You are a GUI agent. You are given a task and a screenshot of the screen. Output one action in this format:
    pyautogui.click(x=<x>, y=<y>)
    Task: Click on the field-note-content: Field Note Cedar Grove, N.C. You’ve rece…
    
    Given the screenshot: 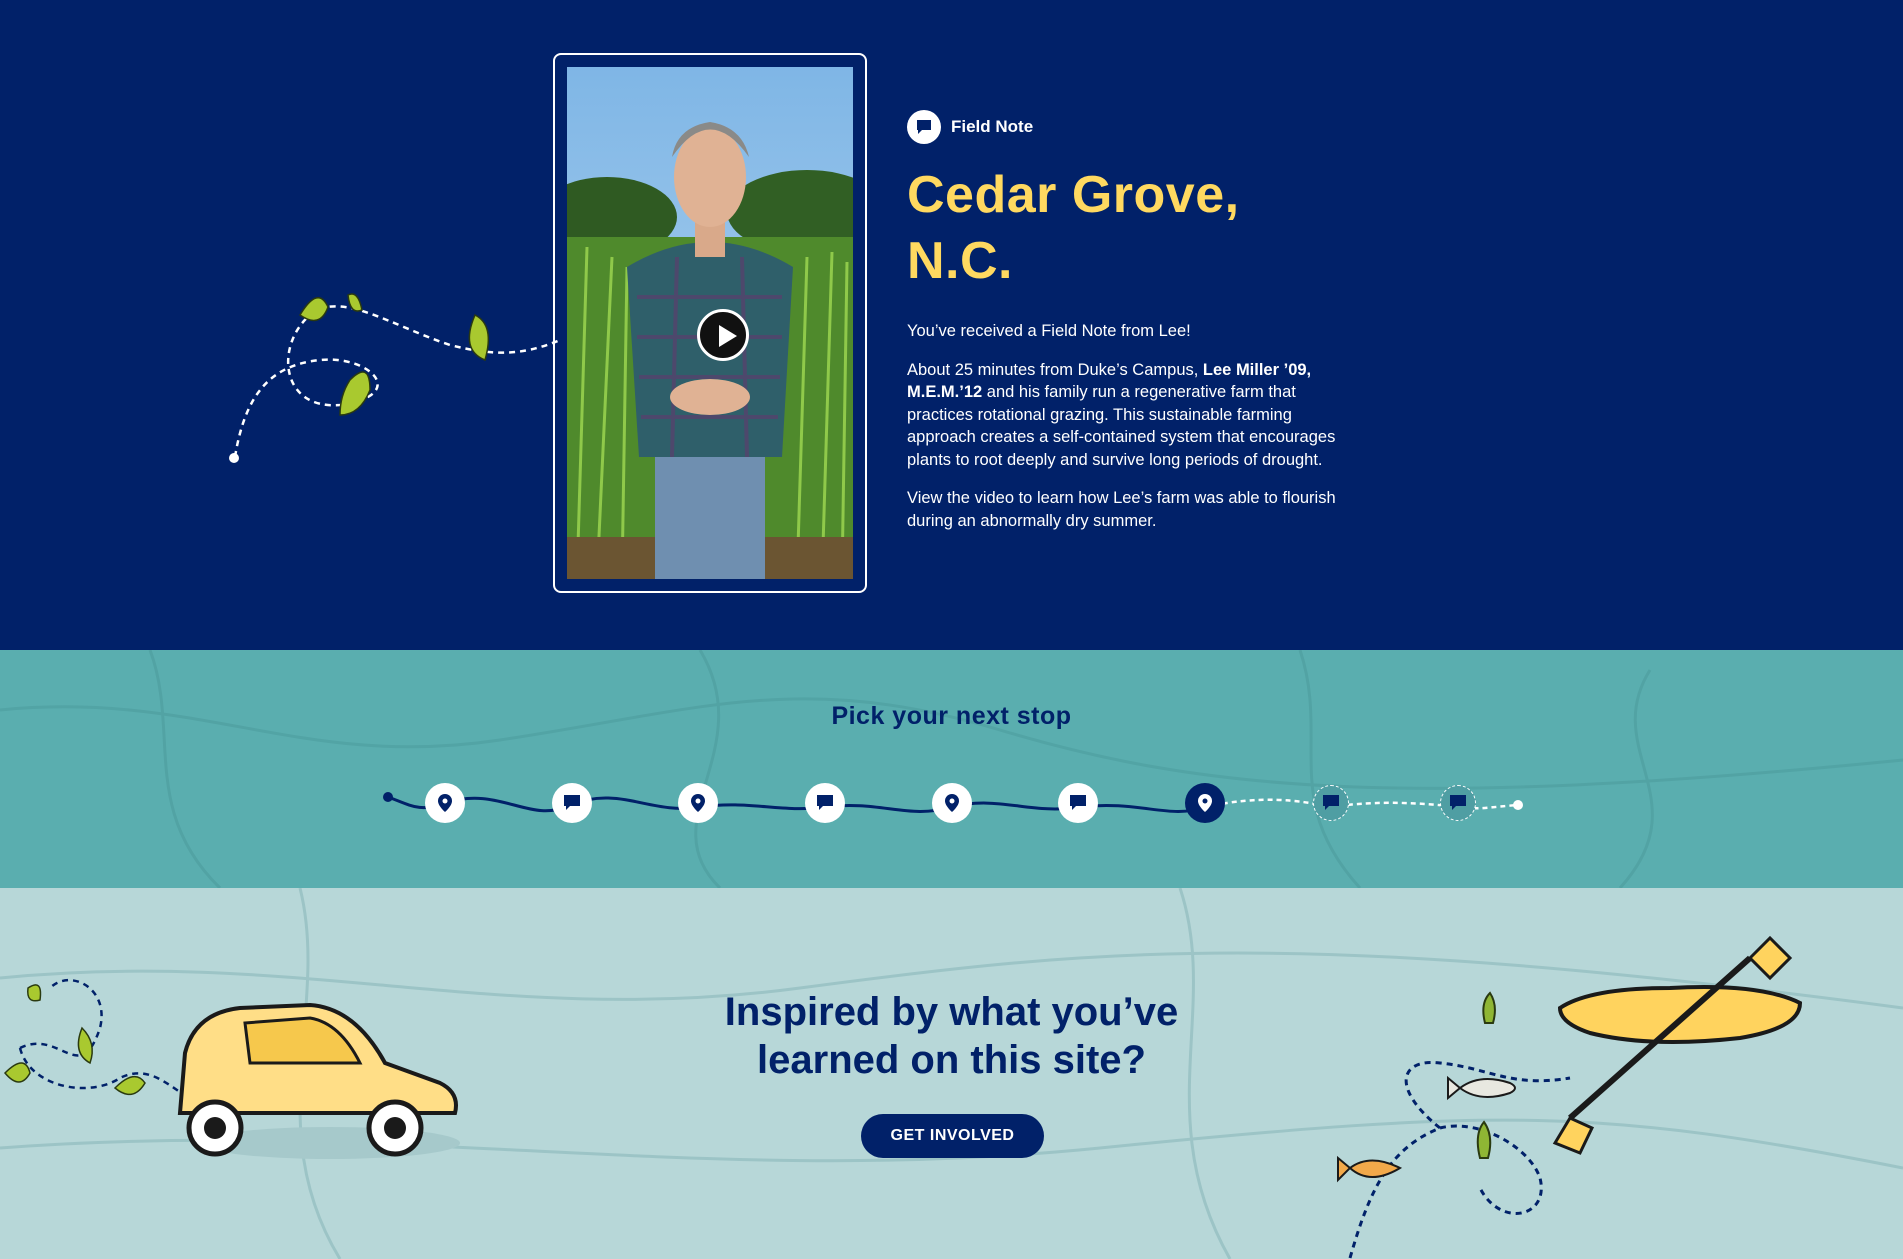 What is the action you would take?
    pyautogui.click(x=1127, y=329)
    